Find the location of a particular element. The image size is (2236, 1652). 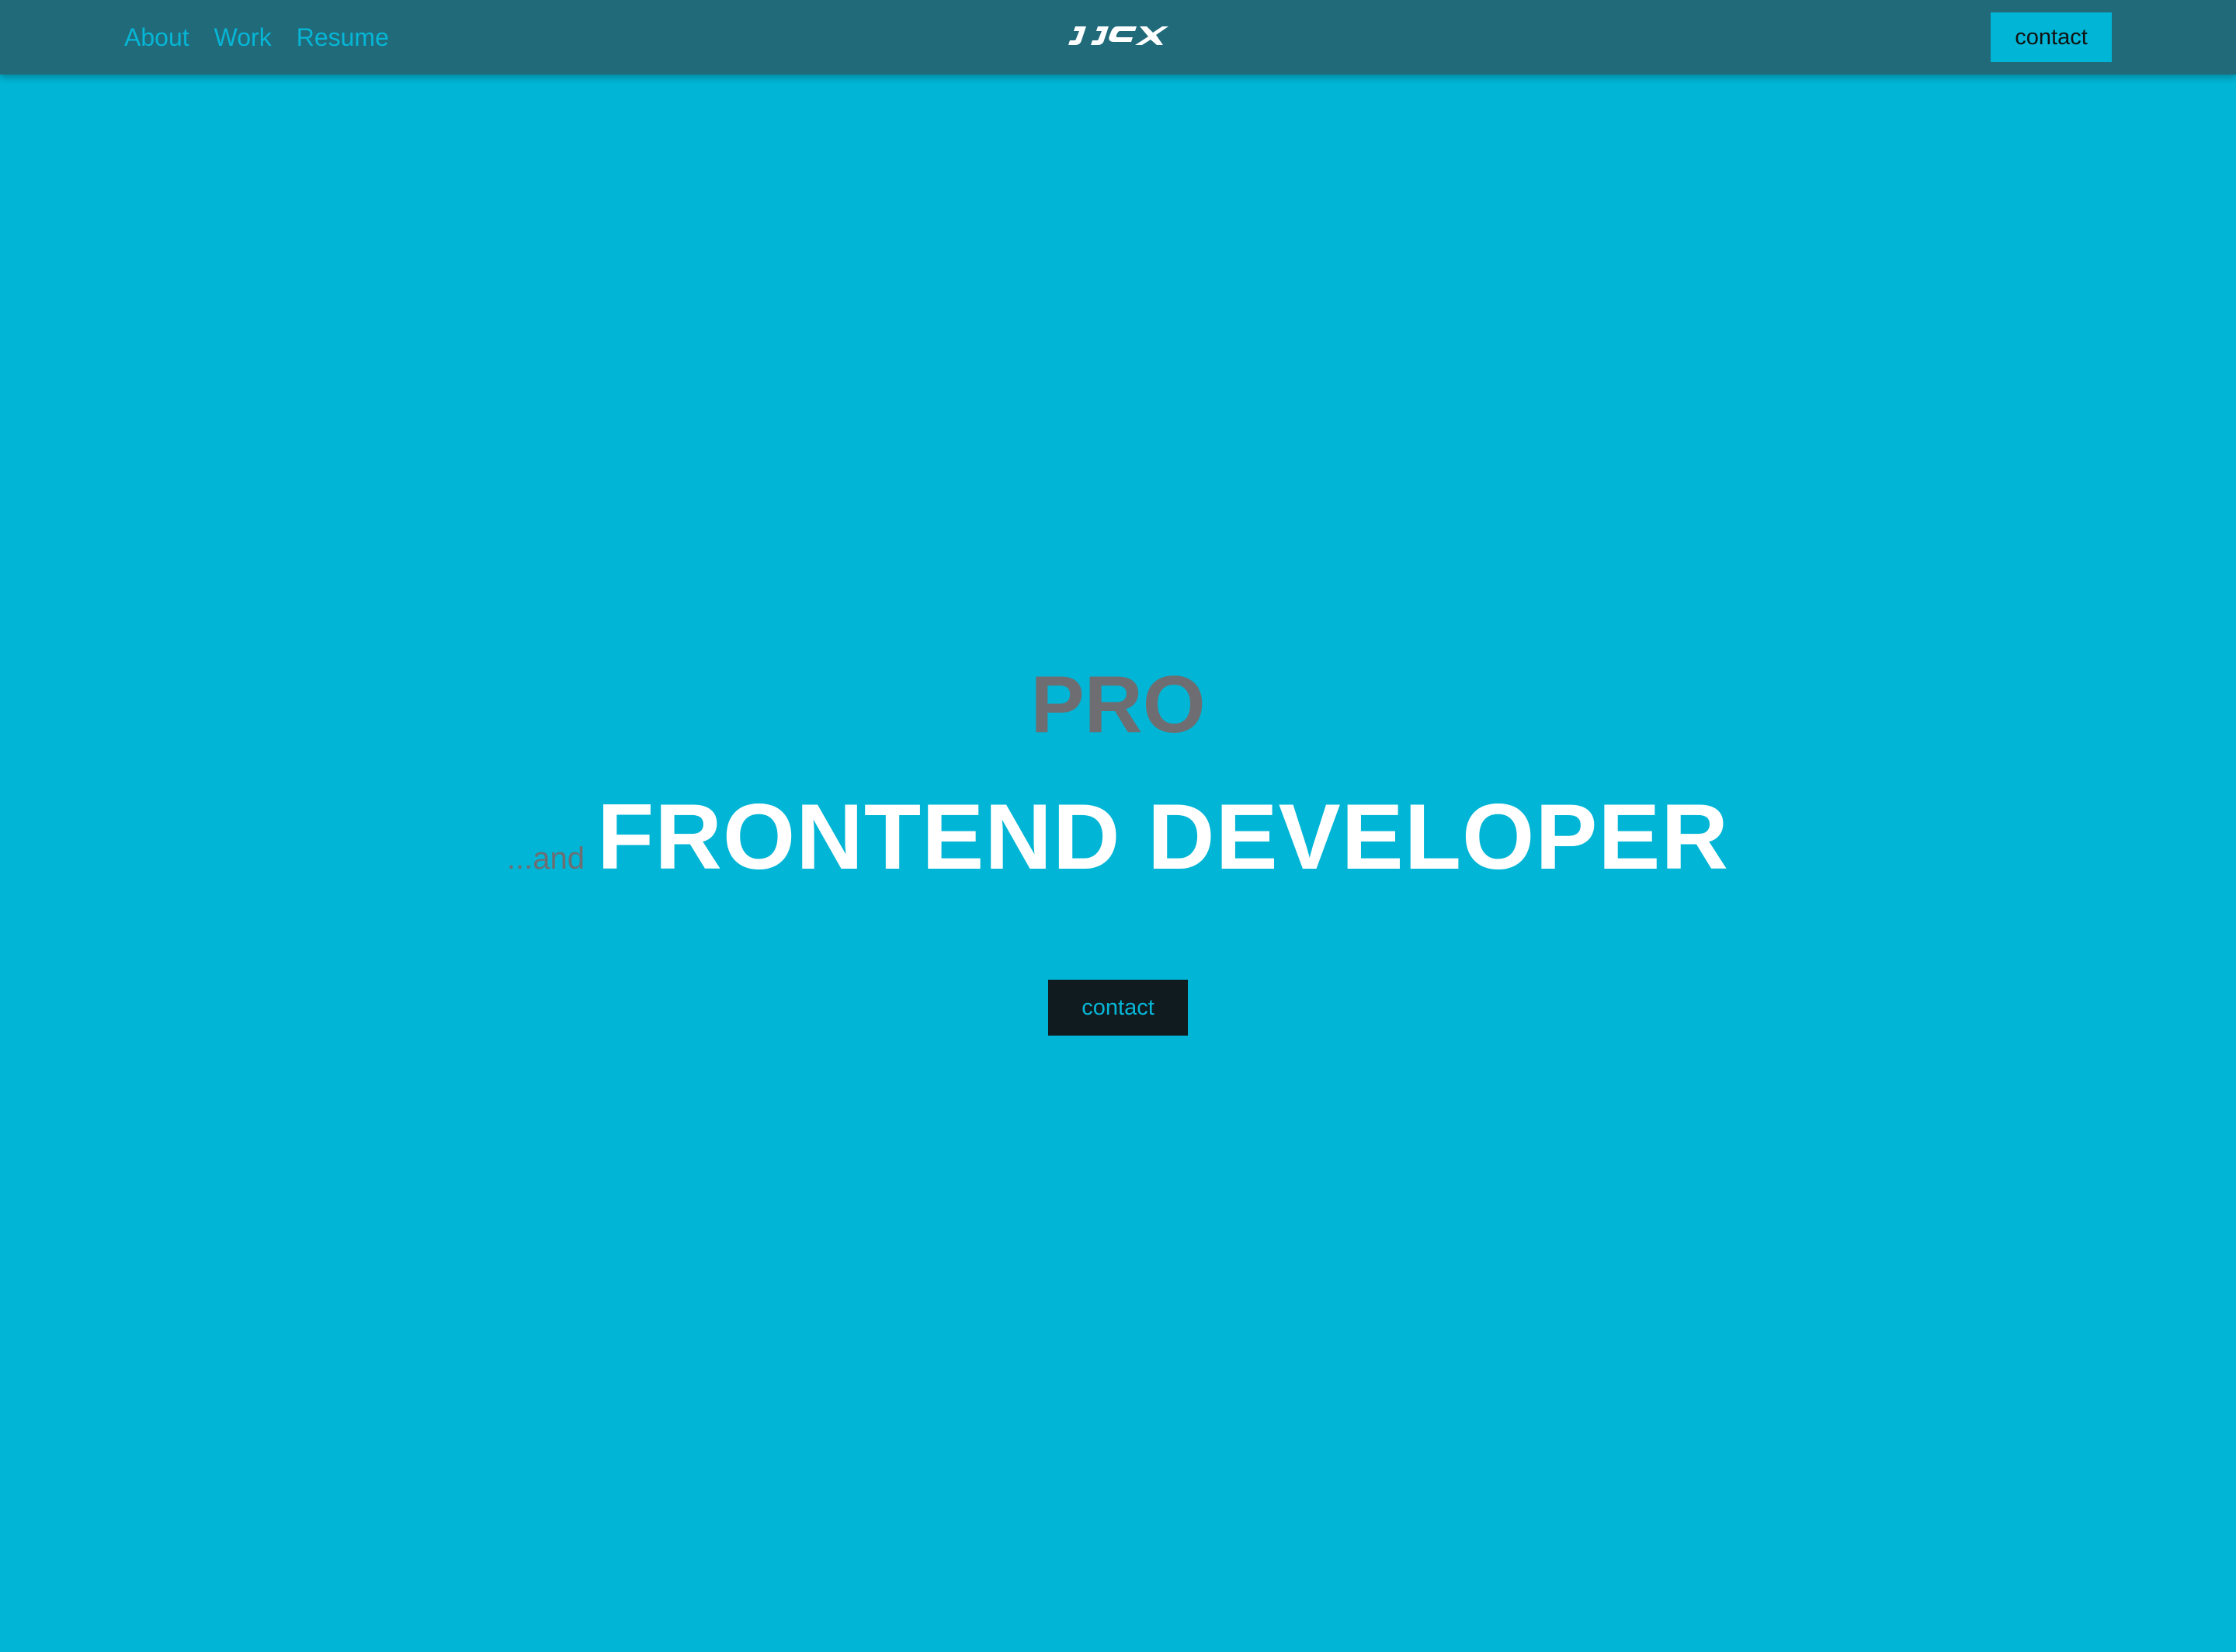

nav-link-work: Work is located at coordinates (243, 37).